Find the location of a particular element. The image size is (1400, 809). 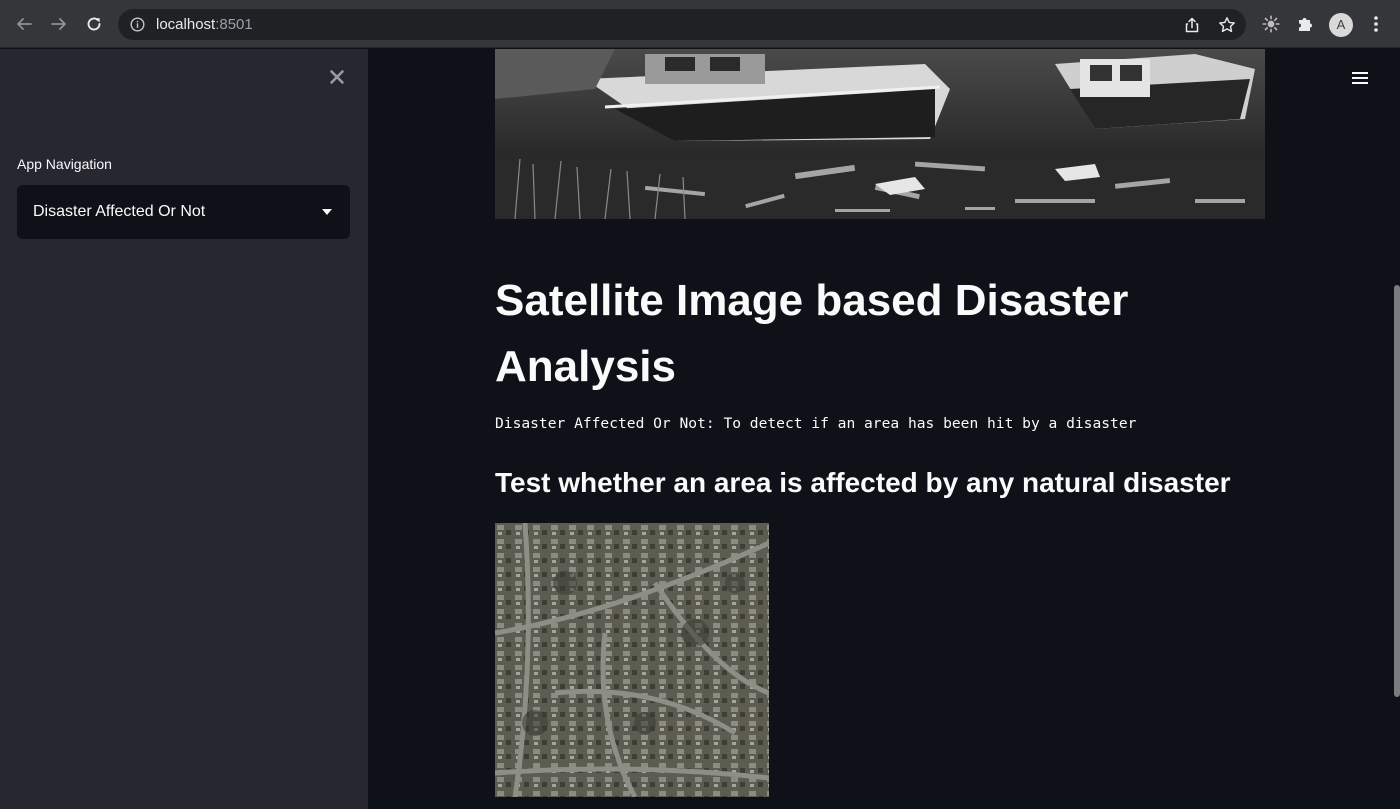

hero-image-graphic is located at coordinates (880, 134).